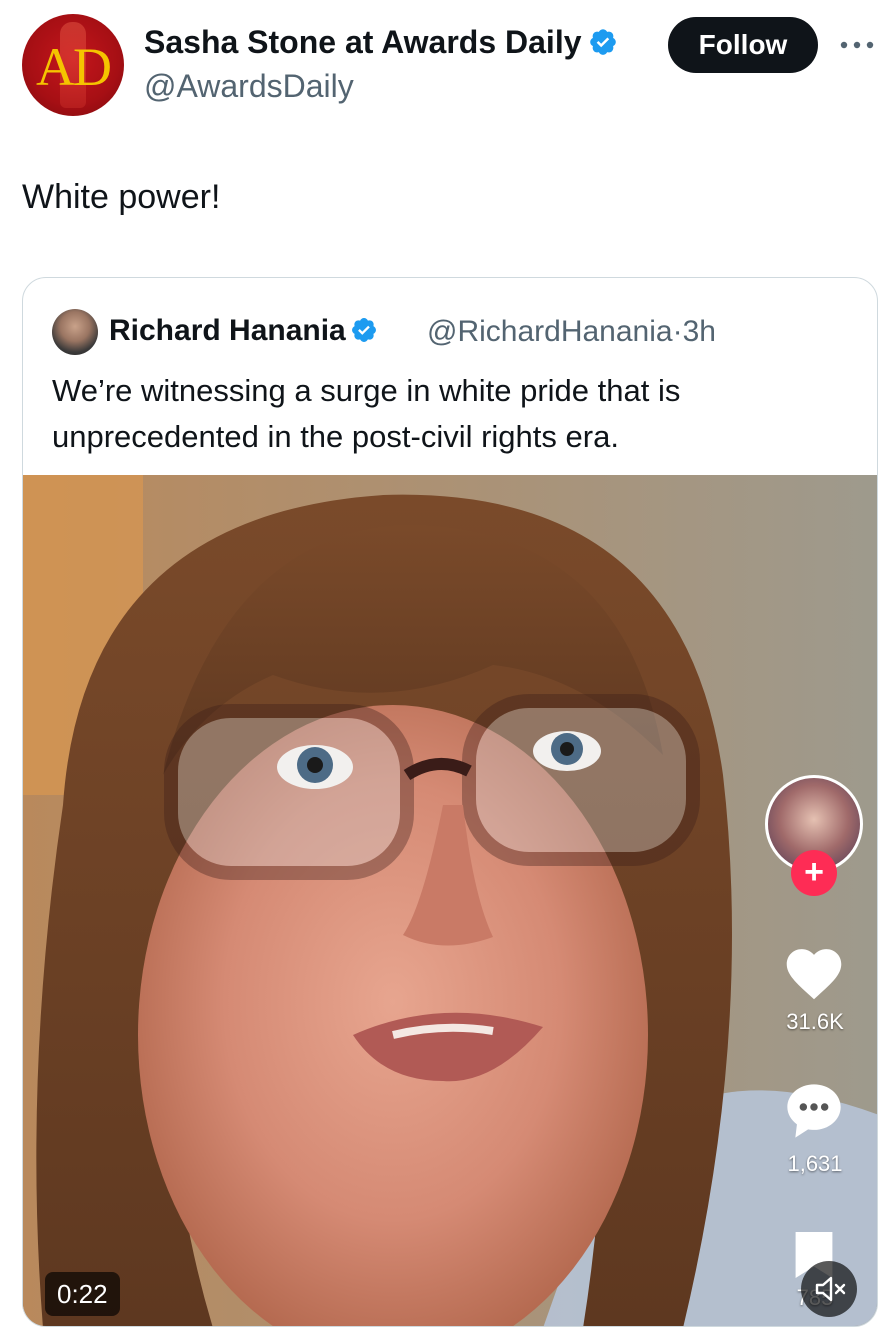 This screenshot has width=882, height=1332. I want to click on mute-button, so click(829, 1289).